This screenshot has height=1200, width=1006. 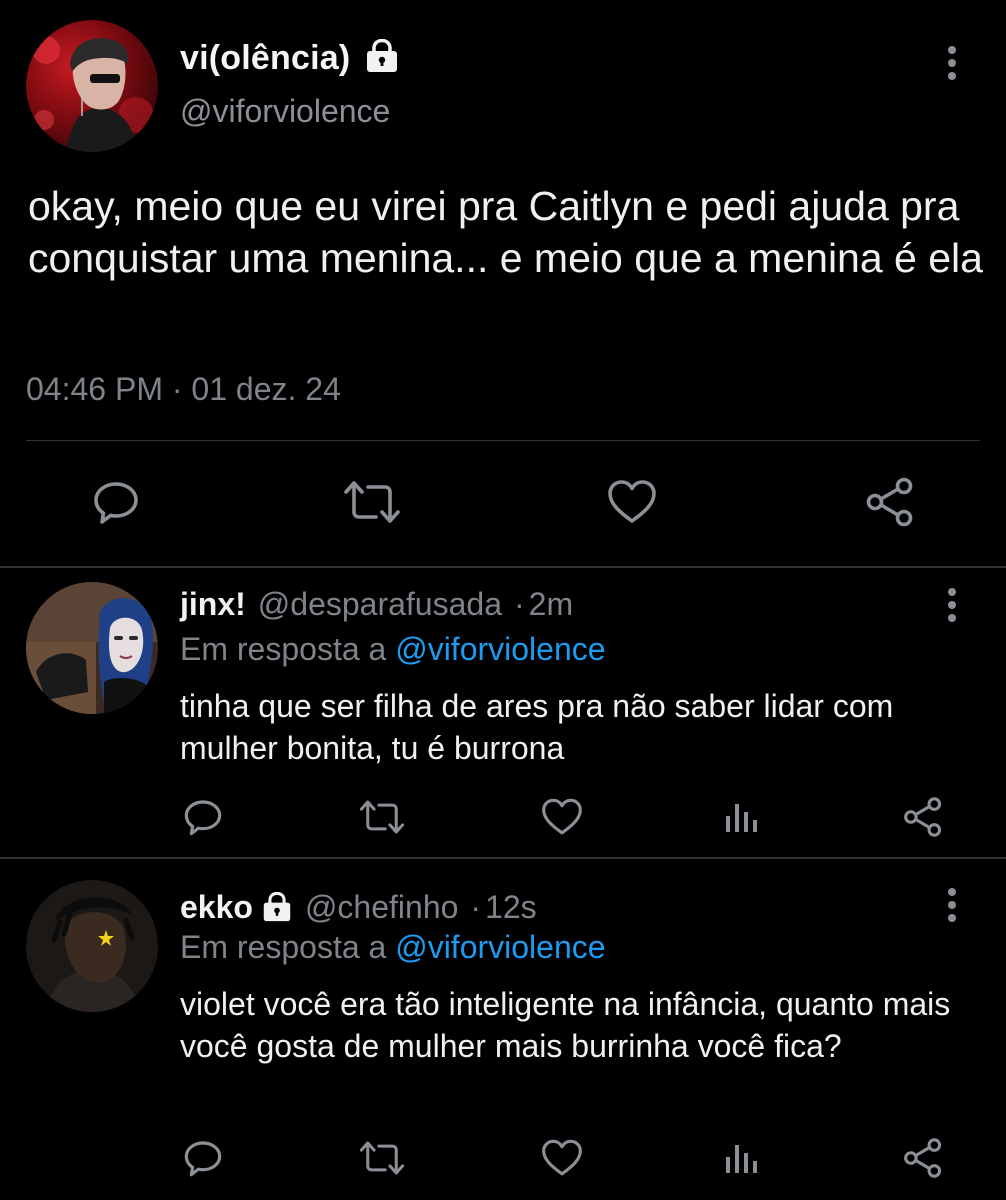 I want to click on display-name: ekko, so click(x=216, y=907).